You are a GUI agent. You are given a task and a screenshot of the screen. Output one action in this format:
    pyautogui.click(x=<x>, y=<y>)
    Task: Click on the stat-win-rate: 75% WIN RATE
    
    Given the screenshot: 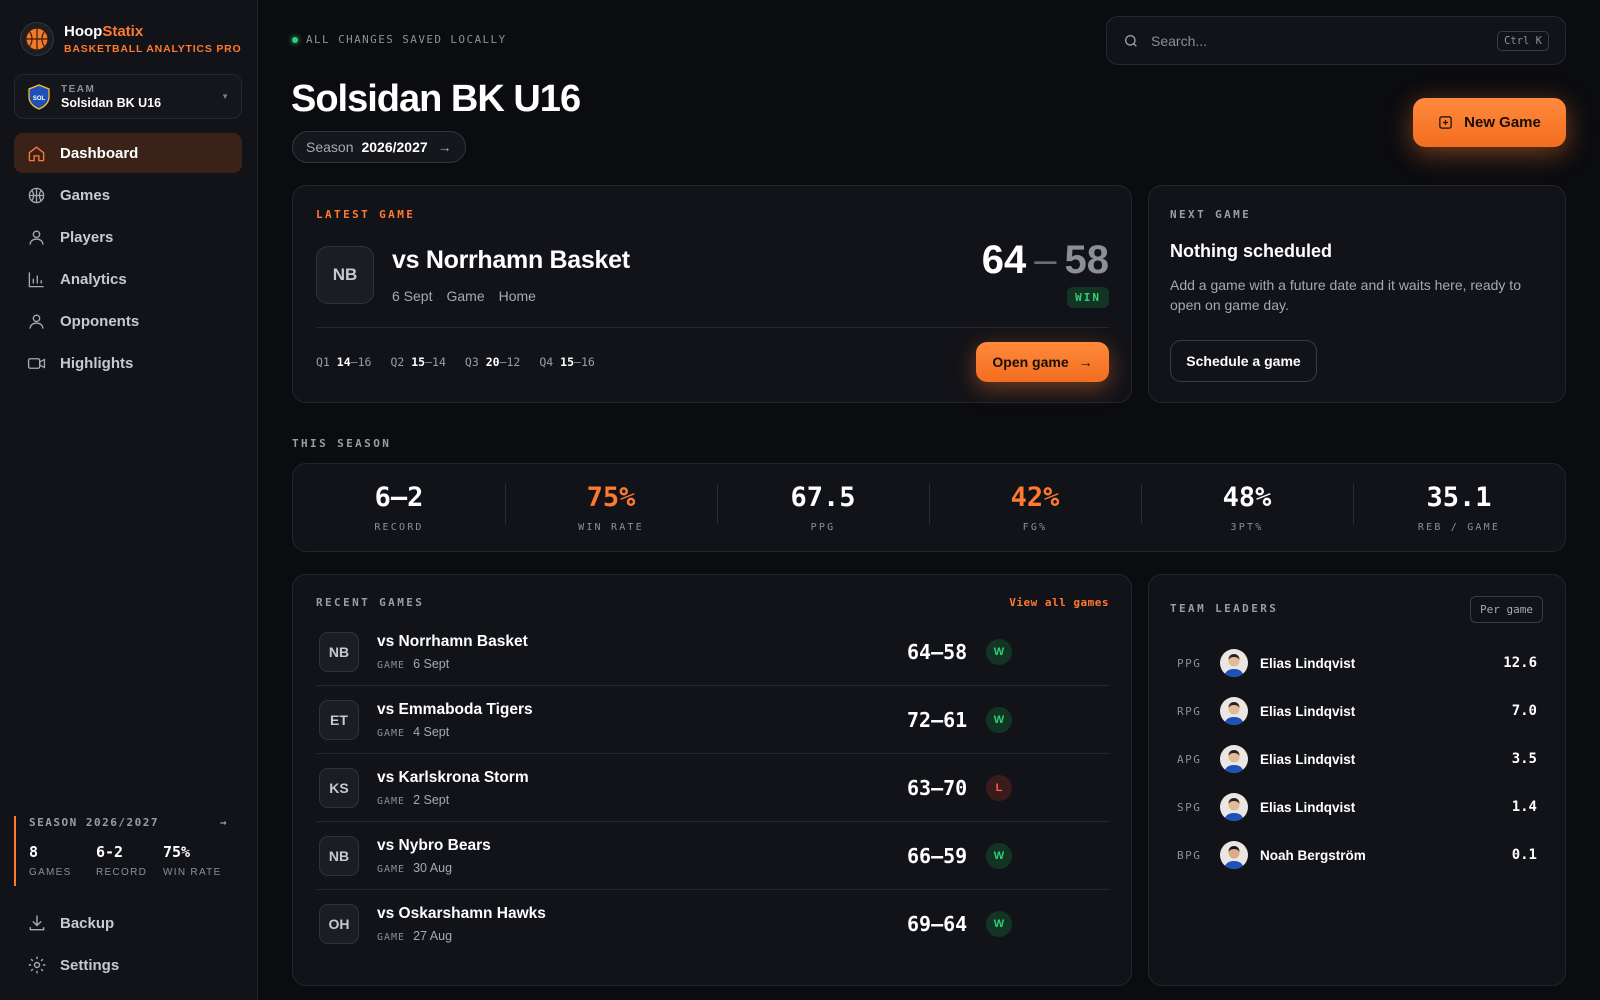 What is the action you would take?
    pyautogui.click(x=611, y=507)
    